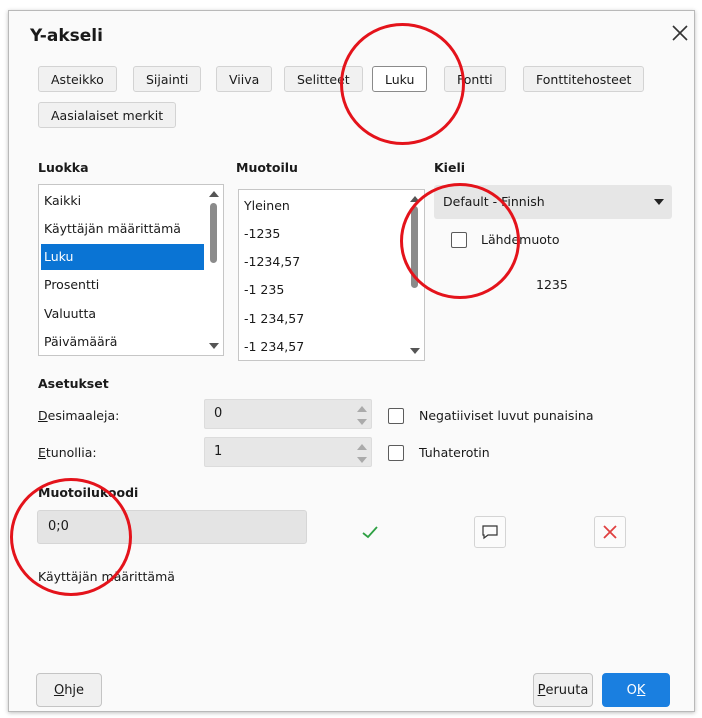 This screenshot has height=718, width=702. Describe the element at coordinates (450, 167) in the screenshot. I see `language-header: Kieli` at that location.